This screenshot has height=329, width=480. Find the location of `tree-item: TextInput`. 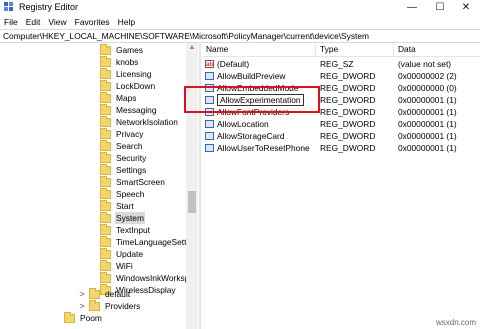

tree-item: TextInput is located at coordinates (125, 229).